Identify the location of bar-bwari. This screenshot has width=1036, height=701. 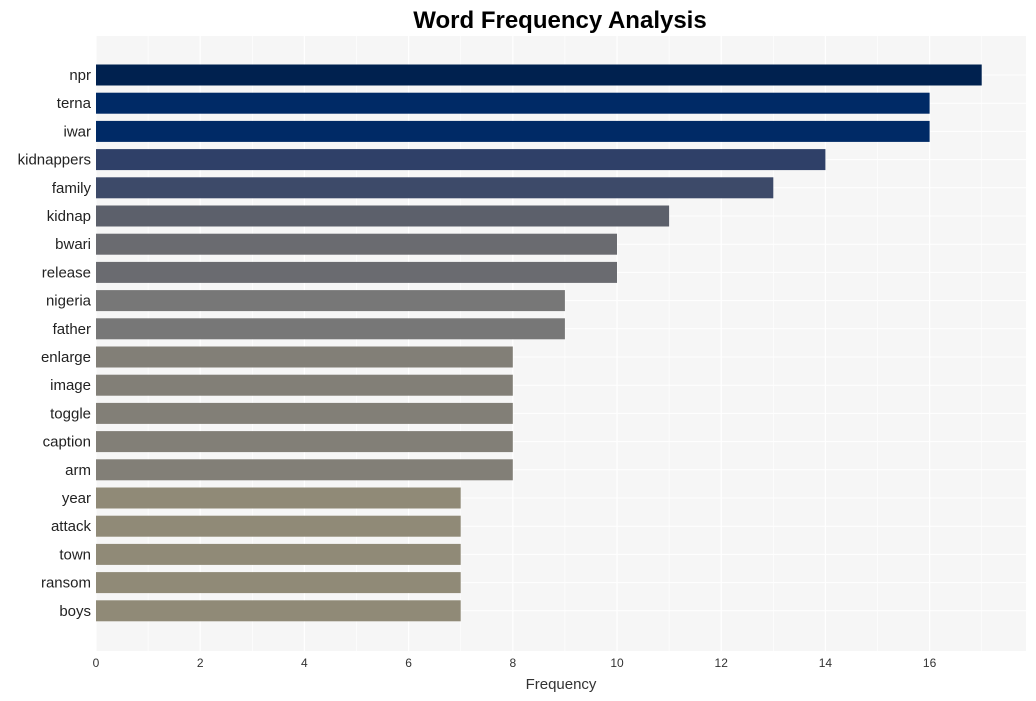
(357, 244).